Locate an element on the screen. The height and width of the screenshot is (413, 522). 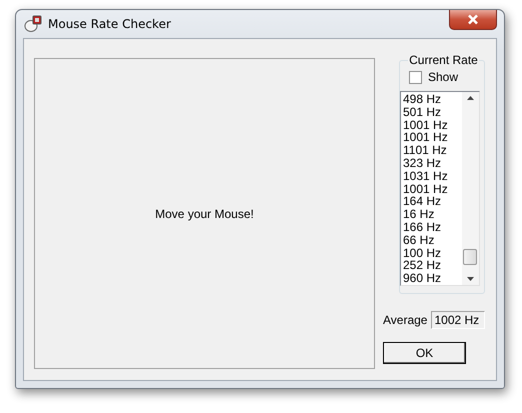
ok-button: OK is located at coordinates (424, 353).